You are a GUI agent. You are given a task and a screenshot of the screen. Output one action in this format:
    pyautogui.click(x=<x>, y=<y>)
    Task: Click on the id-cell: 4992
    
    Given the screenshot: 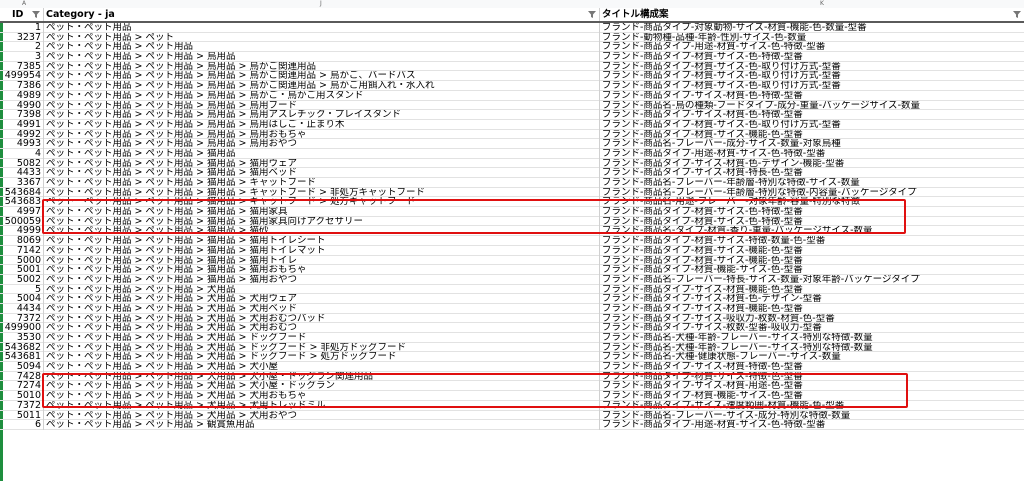 What is the action you would take?
    pyautogui.click(x=22, y=134)
    